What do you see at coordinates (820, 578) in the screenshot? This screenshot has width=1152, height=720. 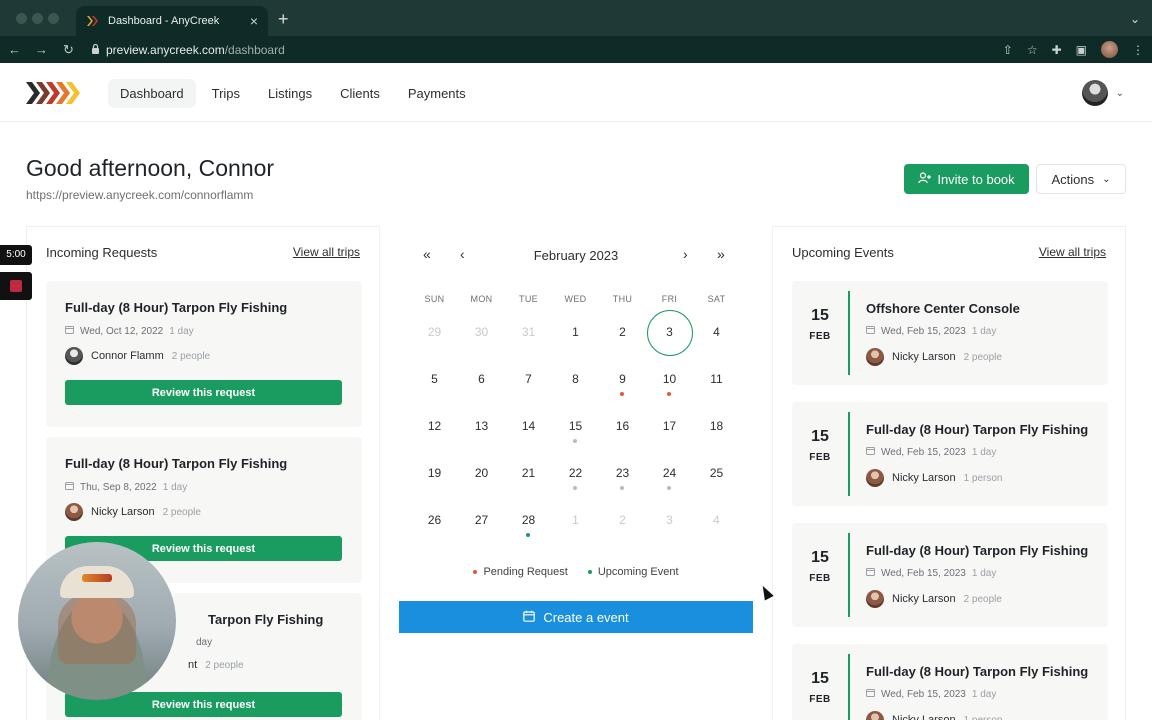 I see `event-month: FEB` at bounding box center [820, 578].